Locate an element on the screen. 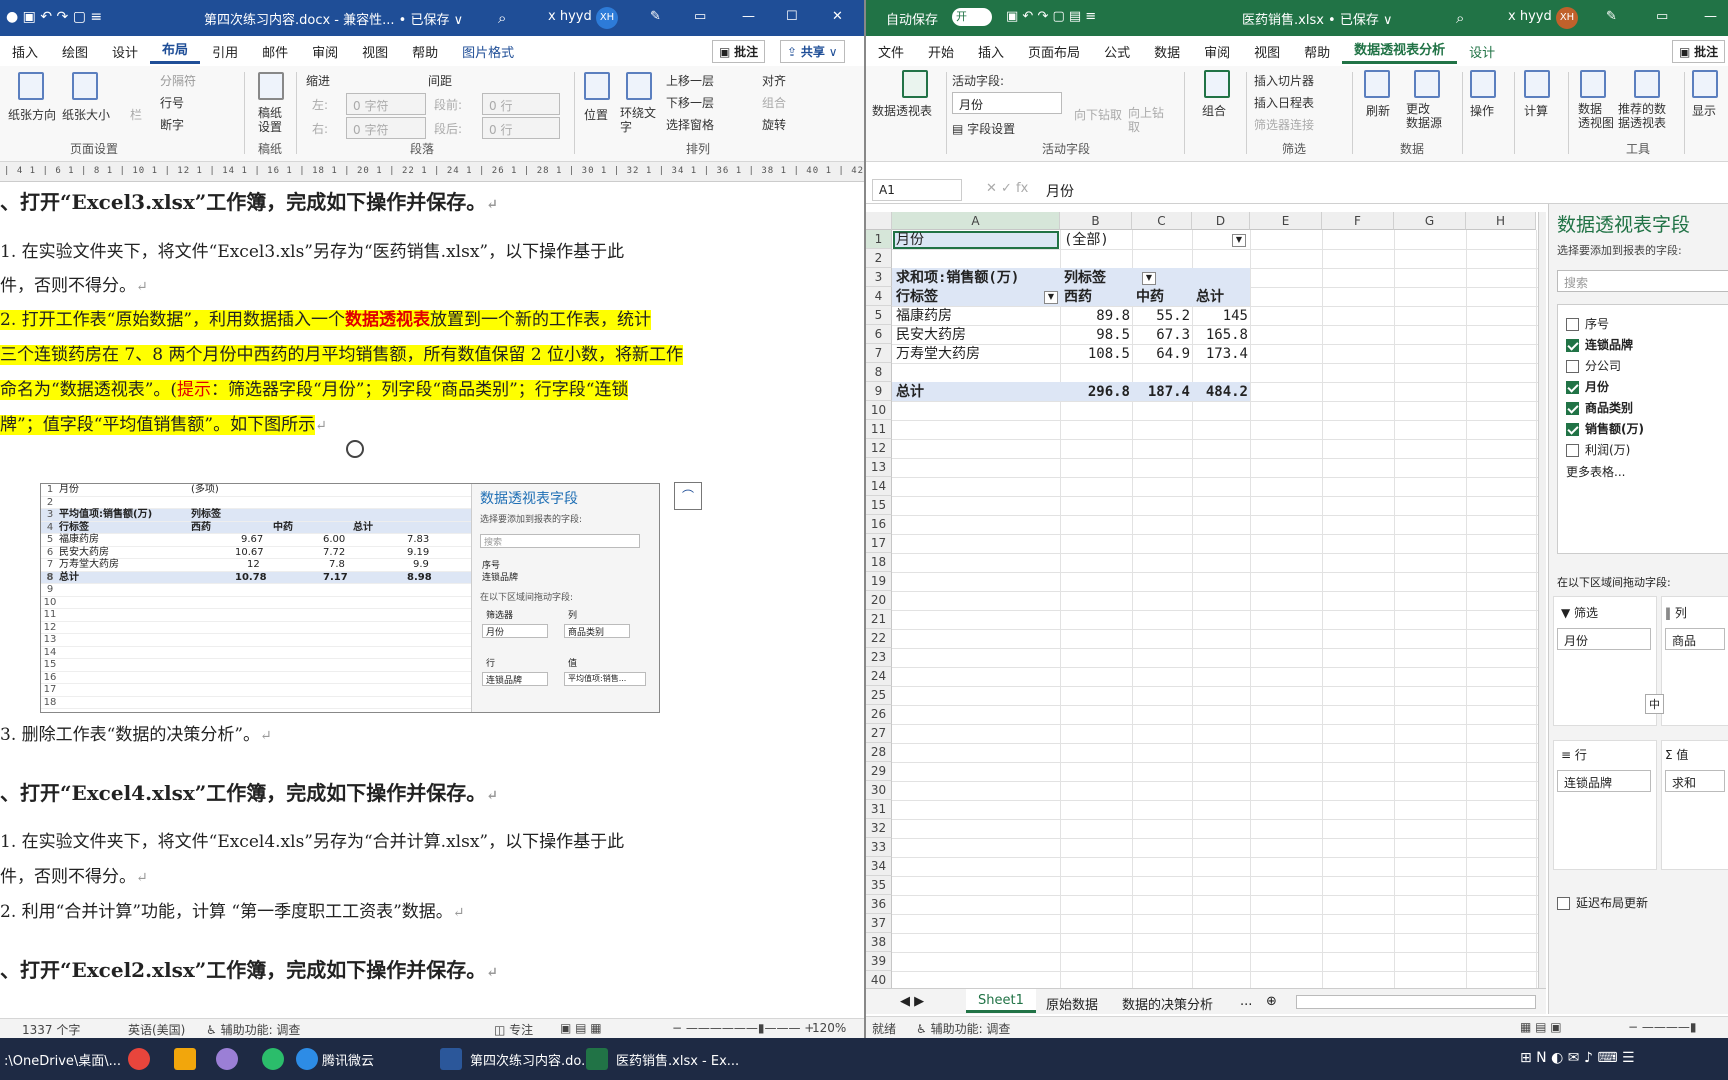 The width and height of the screenshot is (1728, 1080). cell-d4: 总计 is located at coordinates (1210, 297).